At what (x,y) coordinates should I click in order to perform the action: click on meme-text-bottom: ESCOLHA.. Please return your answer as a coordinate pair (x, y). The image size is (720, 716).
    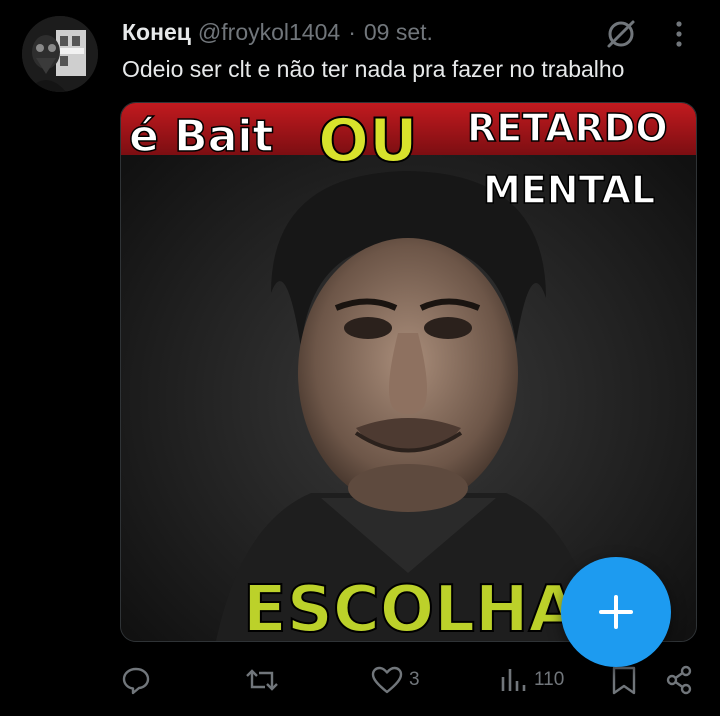
    Looking at the image, I should click on (423, 607).